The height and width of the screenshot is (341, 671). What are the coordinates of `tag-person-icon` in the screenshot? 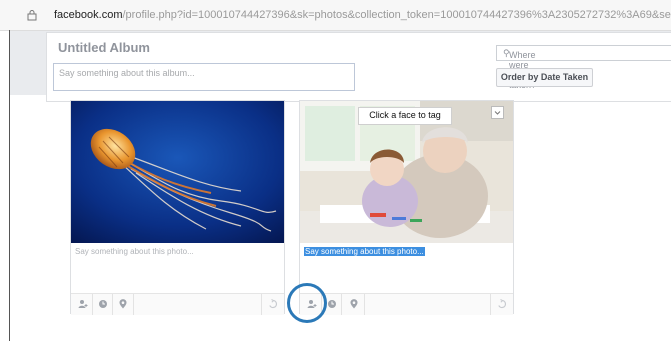 It's located at (83, 304).